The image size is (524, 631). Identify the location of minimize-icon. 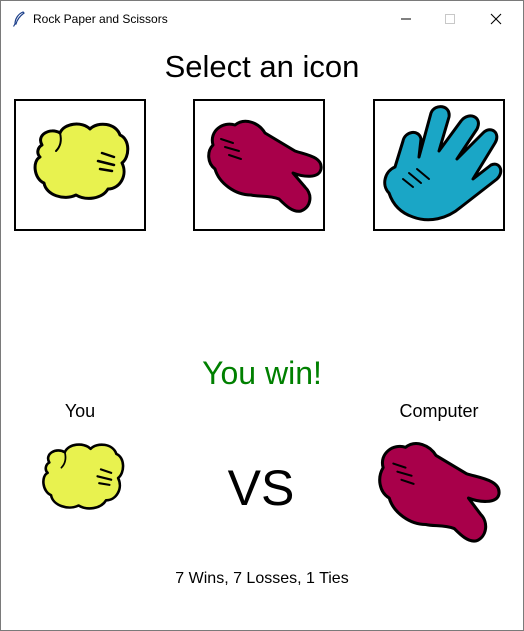
(406, 19).